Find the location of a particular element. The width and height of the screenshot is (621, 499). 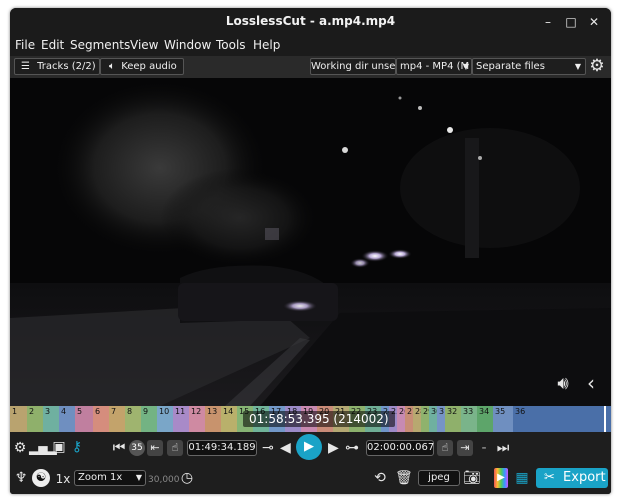

trash-icon: 🗑︎ is located at coordinates (404, 478).